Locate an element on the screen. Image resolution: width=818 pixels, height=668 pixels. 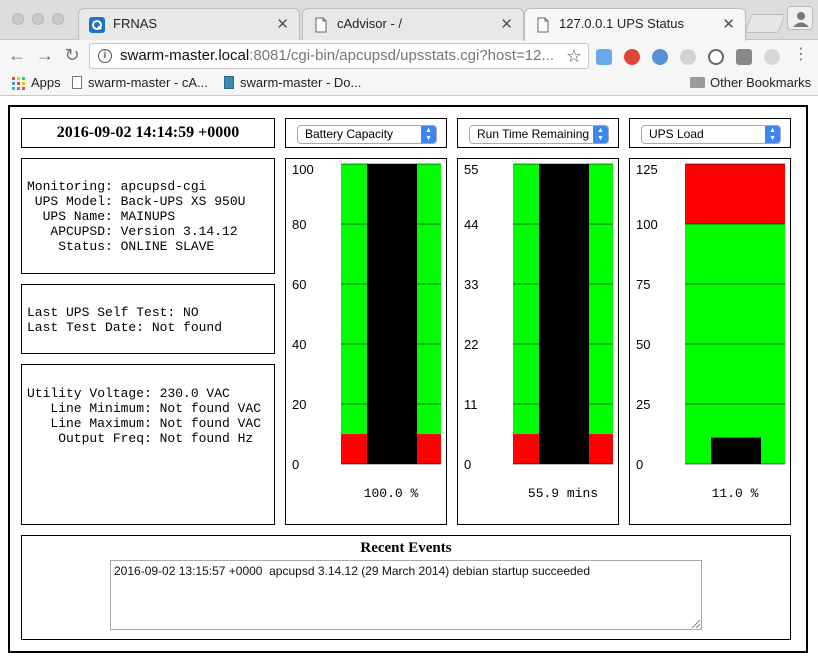
battery-capacity-chart: 0 20 40 60 80 100 100.0 % is located at coordinates (366, 341).